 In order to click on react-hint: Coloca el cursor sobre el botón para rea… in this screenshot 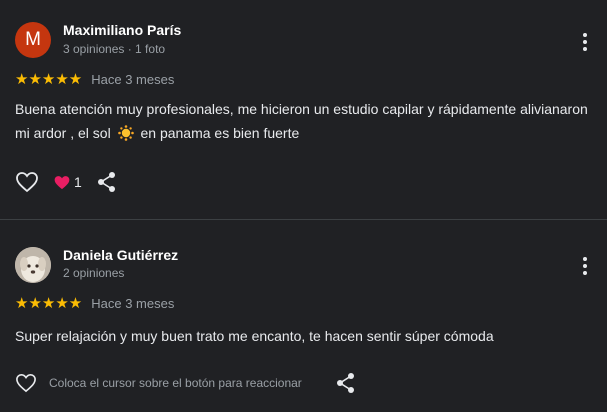, I will do `click(175, 383)`.